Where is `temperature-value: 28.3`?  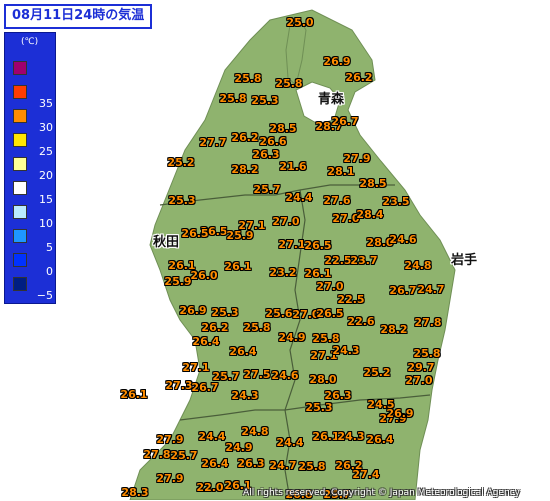 temperature-value: 28.3 is located at coordinates (135, 492).